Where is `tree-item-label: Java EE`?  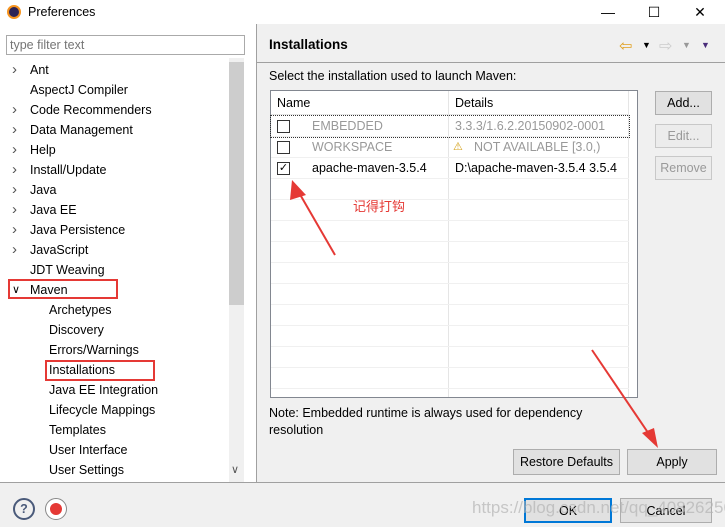
tree-item-label: Java EE is located at coordinates (53, 210).